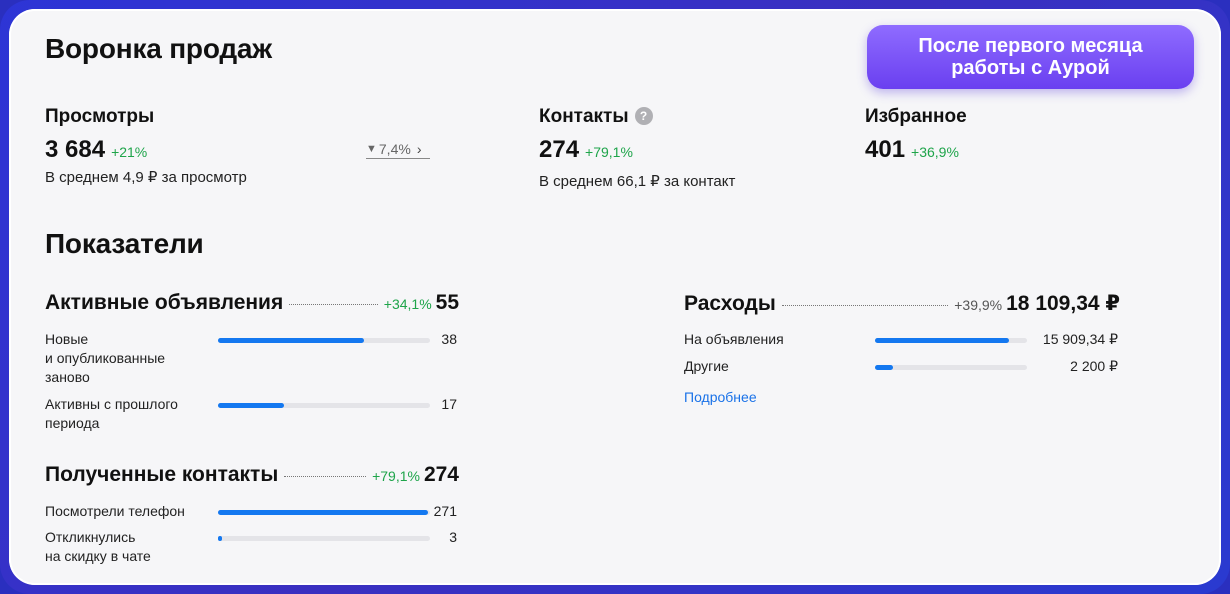  What do you see at coordinates (449, 339) in the screenshot?
I see `active-ads-item-value: 38` at bounding box center [449, 339].